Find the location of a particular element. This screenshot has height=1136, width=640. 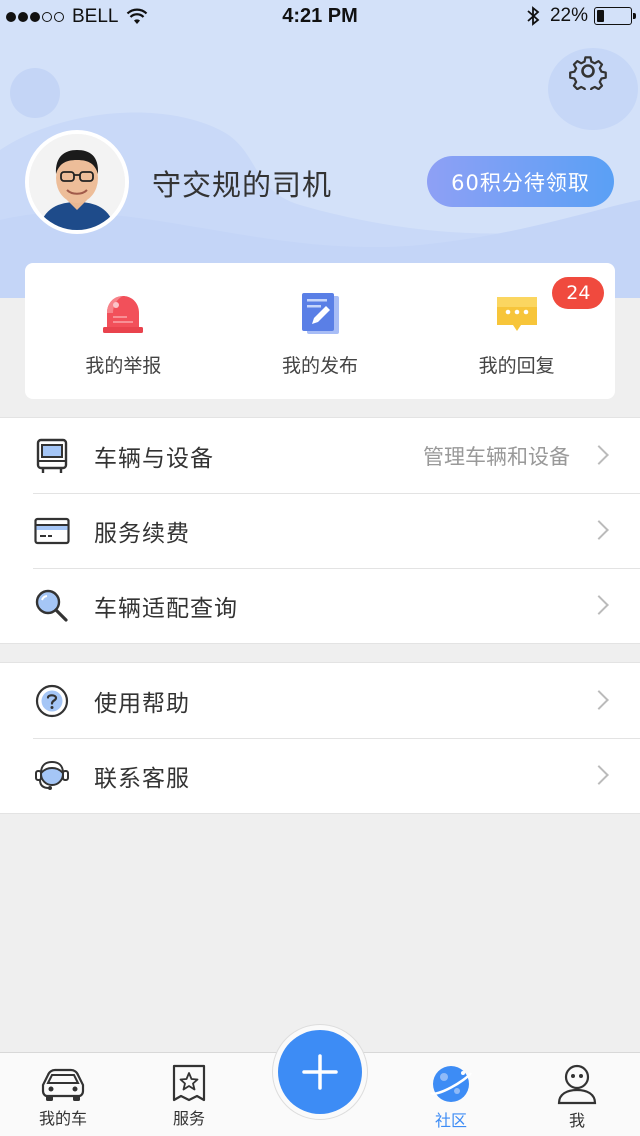

my-posts-button: 我的发布 is located at coordinates (320, 331).